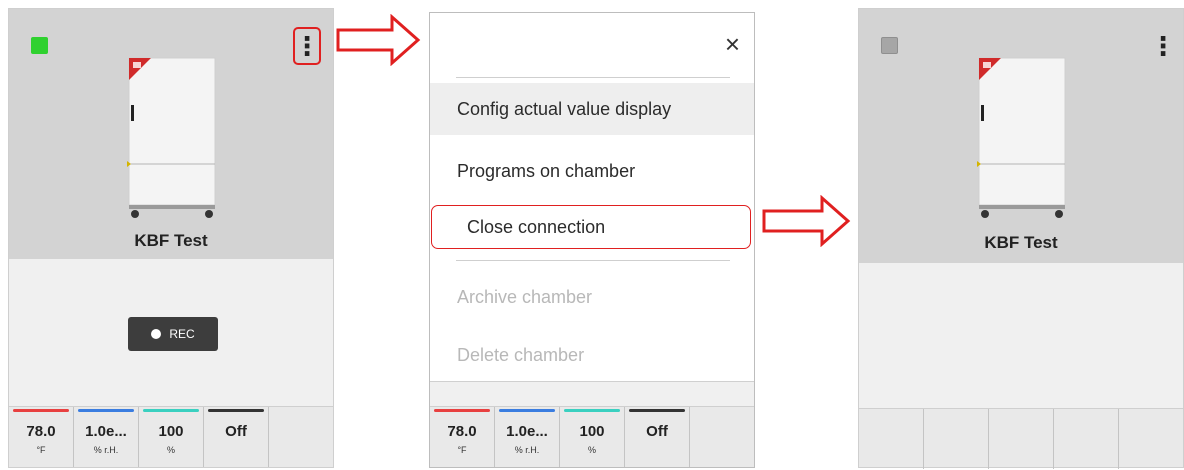  I want to click on menu-item-programs: Programs on chamber, so click(592, 171).